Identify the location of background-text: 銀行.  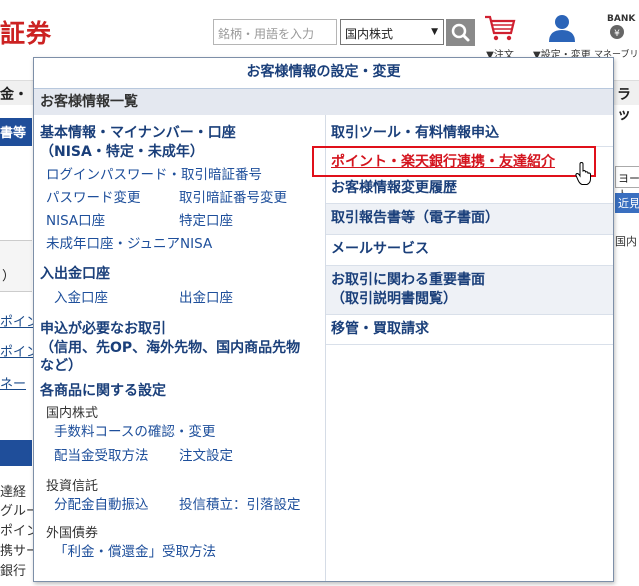
(13, 571).